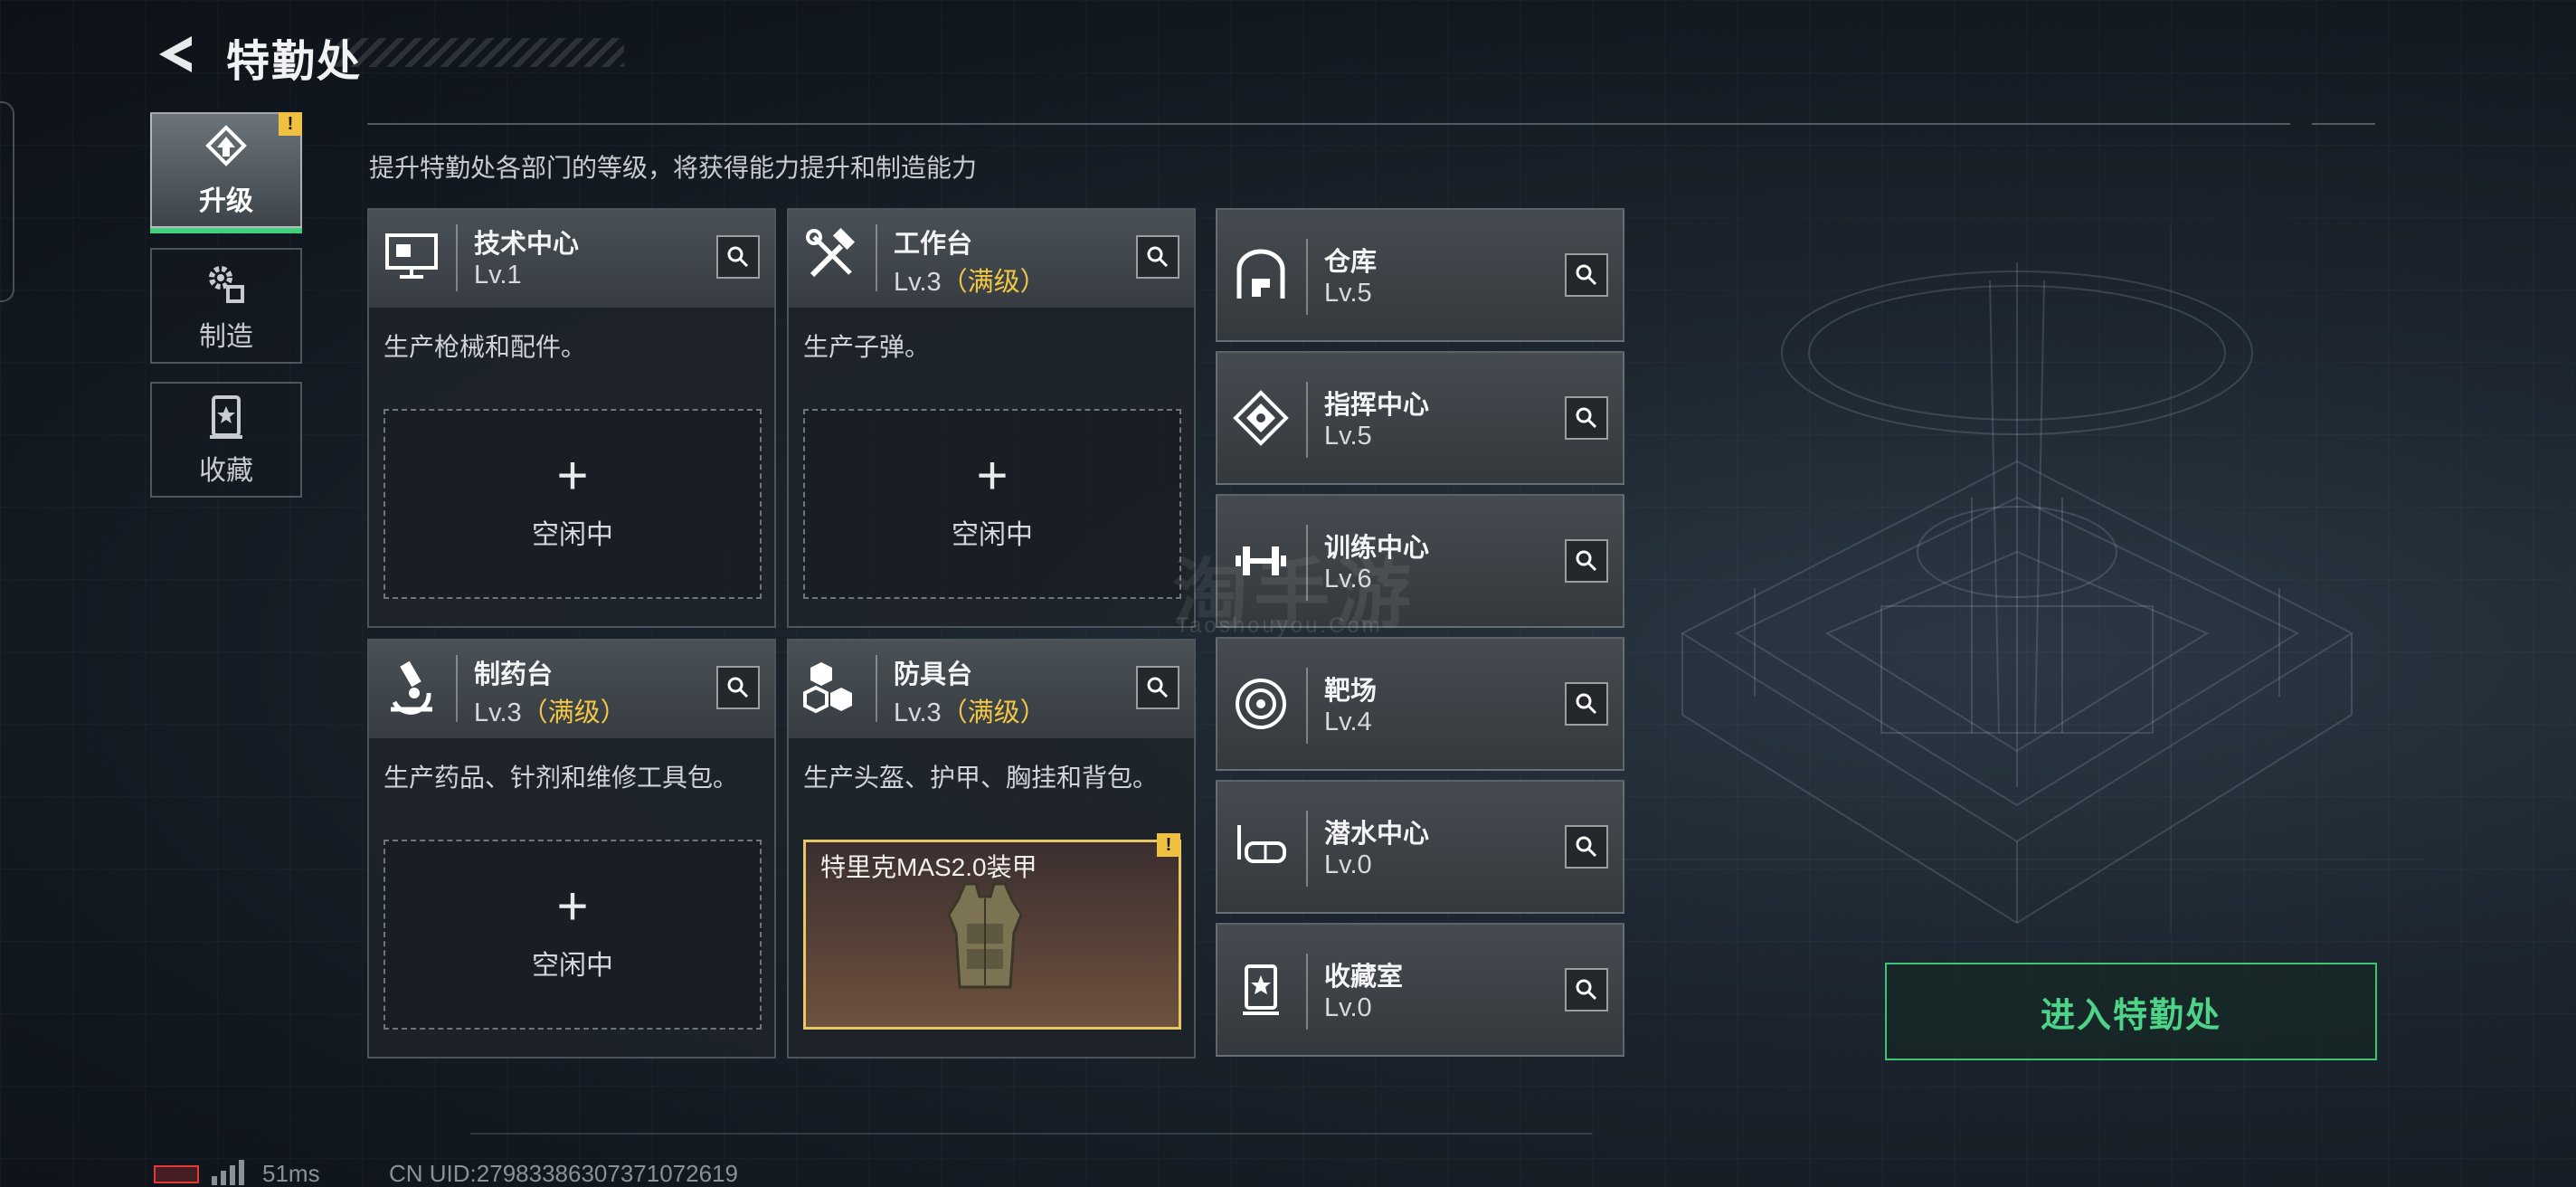 Image resolution: width=2576 pixels, height=1187 pixels. I want to click on facility-name: 指挥中心, so click(1377, 405).